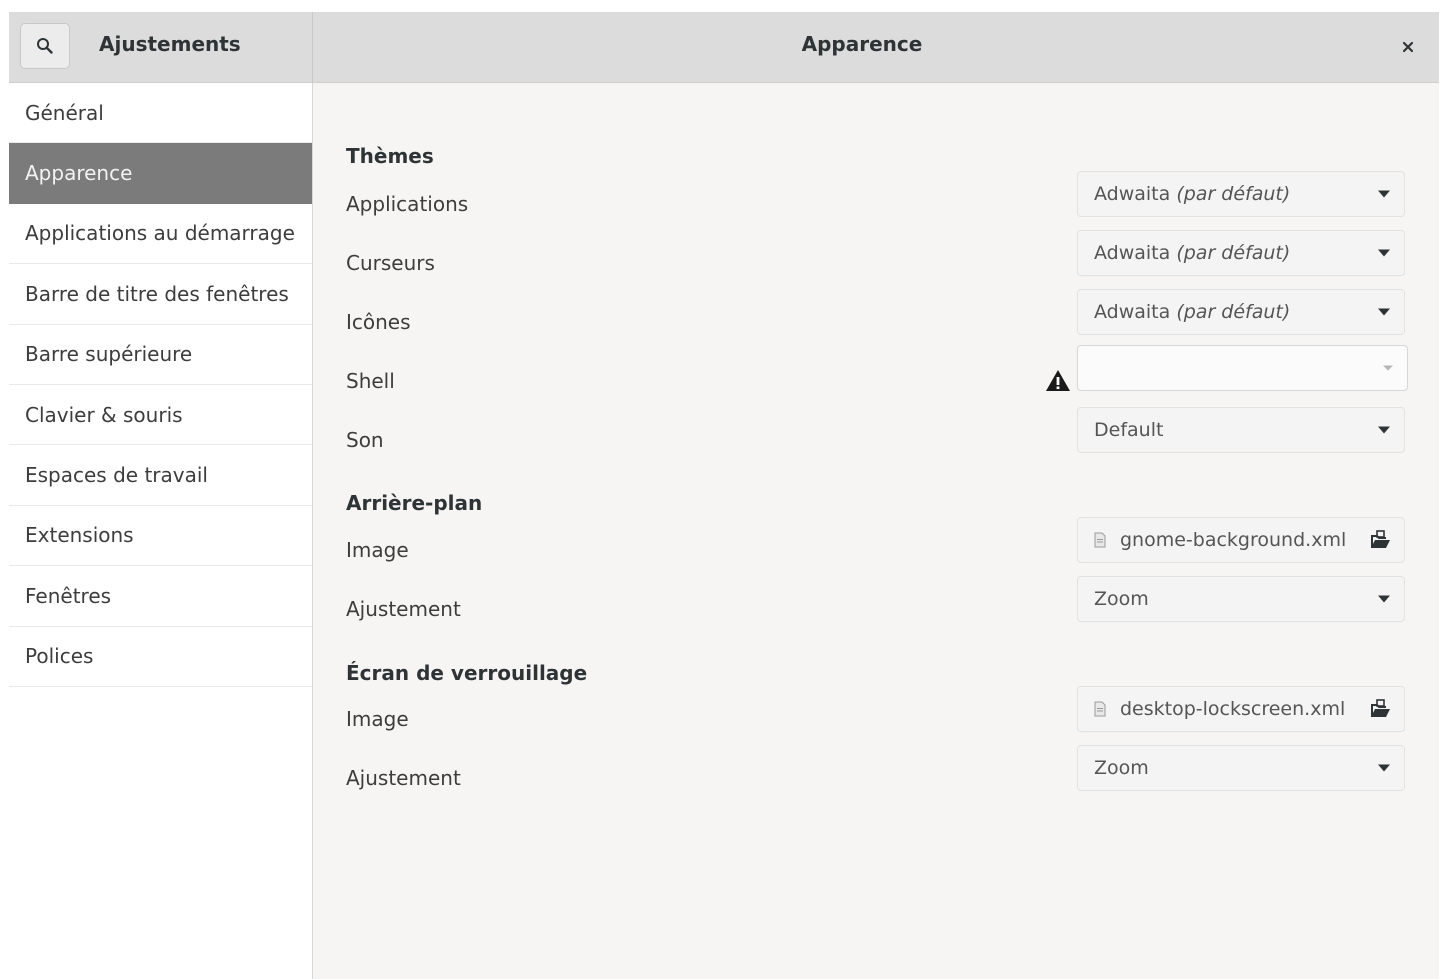  I want to click on sidebar-item-label: Barre supérieure, so click(109, 354).